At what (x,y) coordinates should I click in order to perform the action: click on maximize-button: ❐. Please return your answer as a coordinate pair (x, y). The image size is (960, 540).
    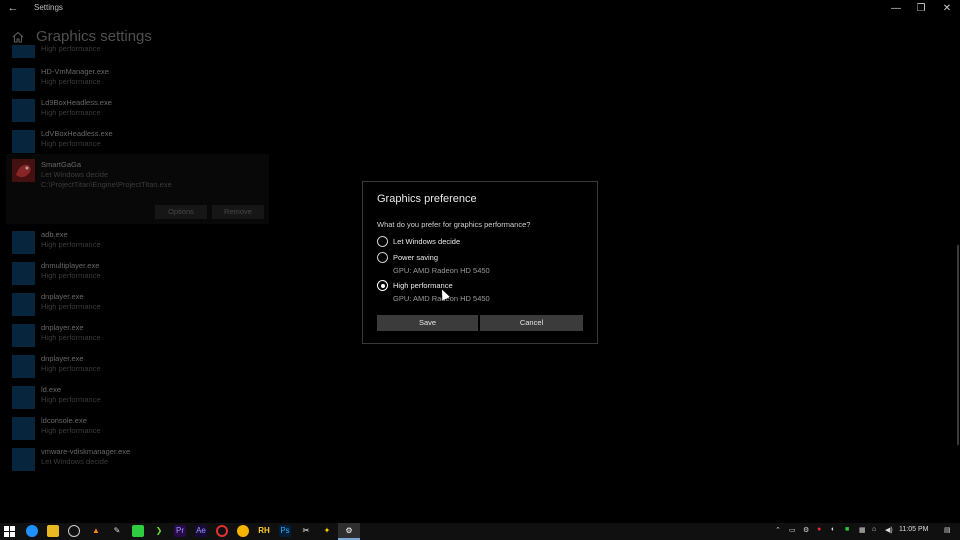
    Looking at the image, I should click on (921, 8).